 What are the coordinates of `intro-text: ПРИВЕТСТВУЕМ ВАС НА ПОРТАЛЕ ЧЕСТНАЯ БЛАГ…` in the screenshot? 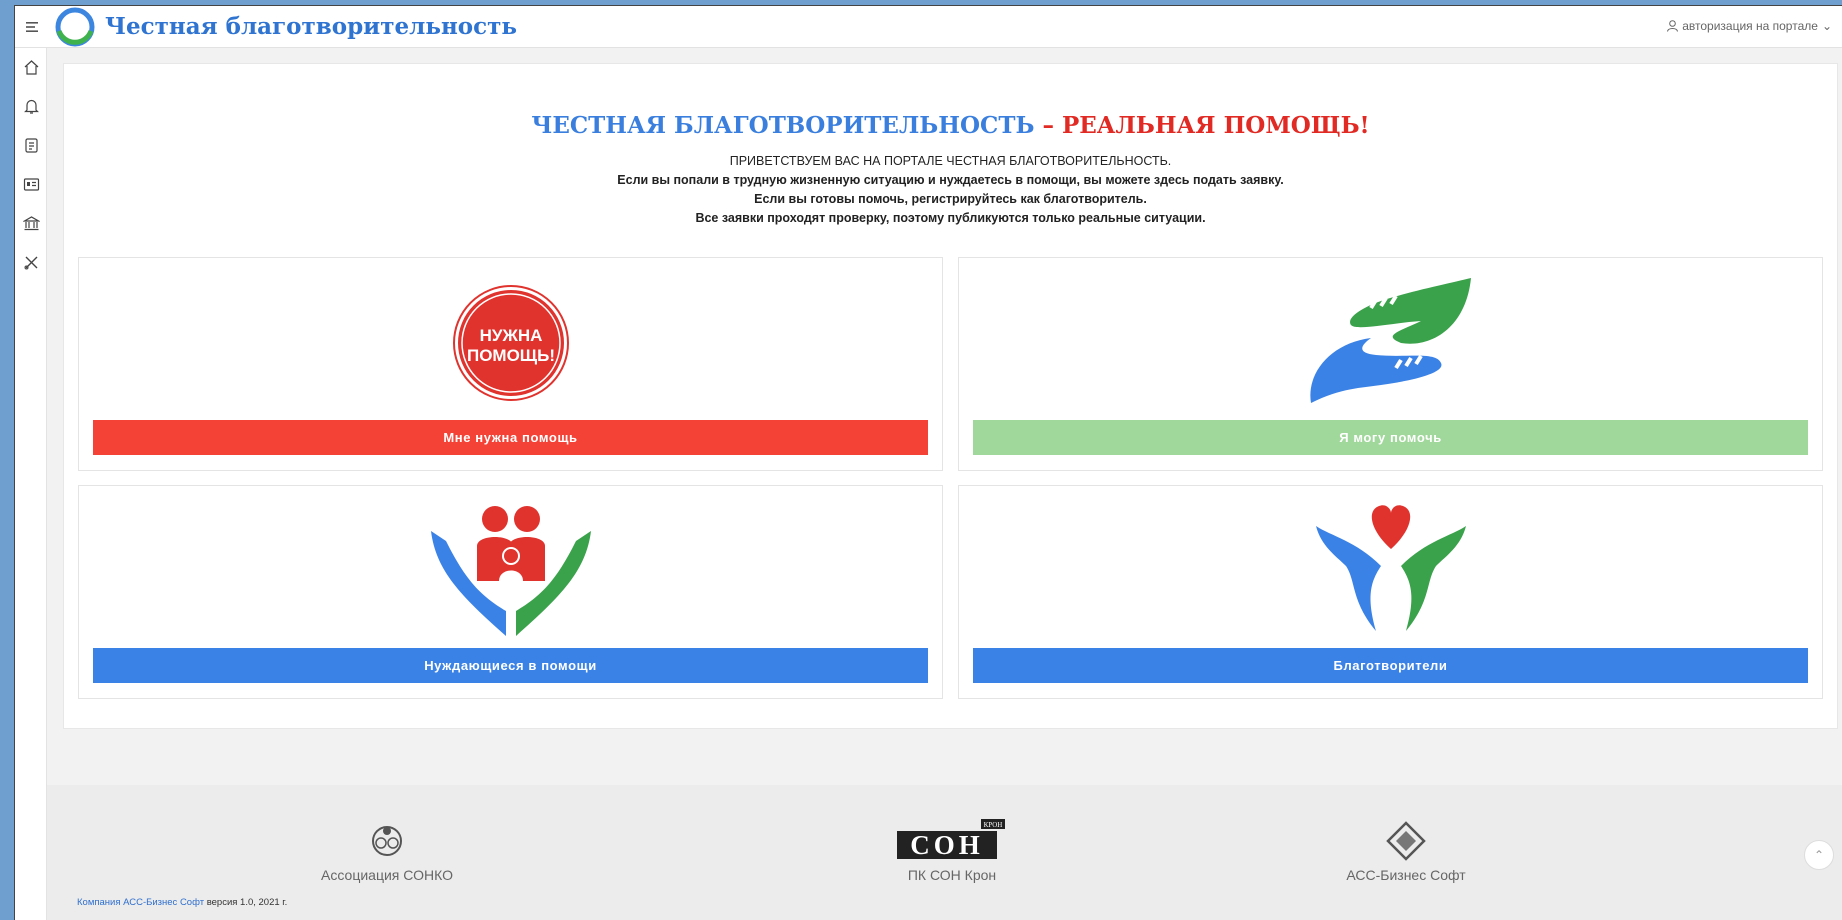 It's located at (950, 190).